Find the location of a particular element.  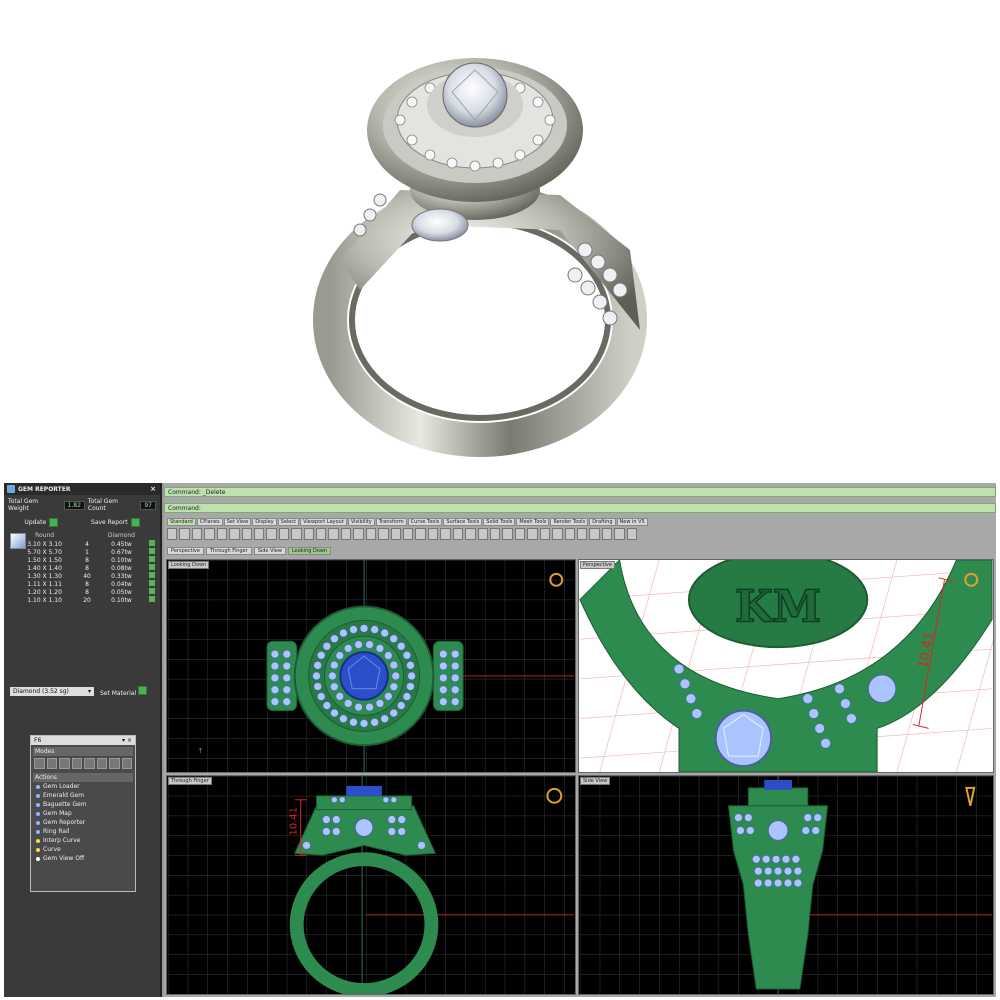

viewport-label-bottom-left: Through Finger is located at coordinates (190, 781).